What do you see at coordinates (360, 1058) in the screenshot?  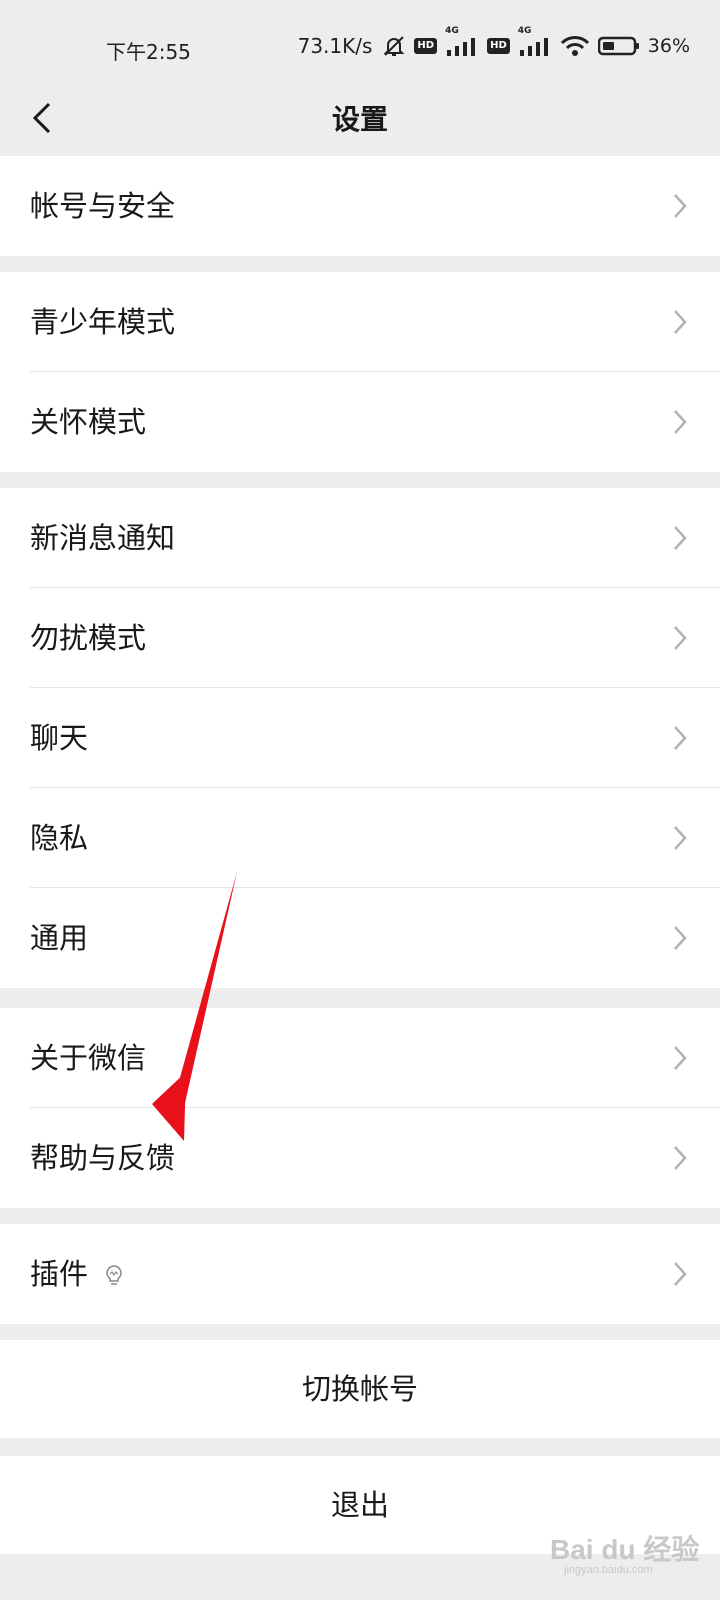 I see `settings-item-about-wechat: 关于微信` at bounding box center [360, 1058].